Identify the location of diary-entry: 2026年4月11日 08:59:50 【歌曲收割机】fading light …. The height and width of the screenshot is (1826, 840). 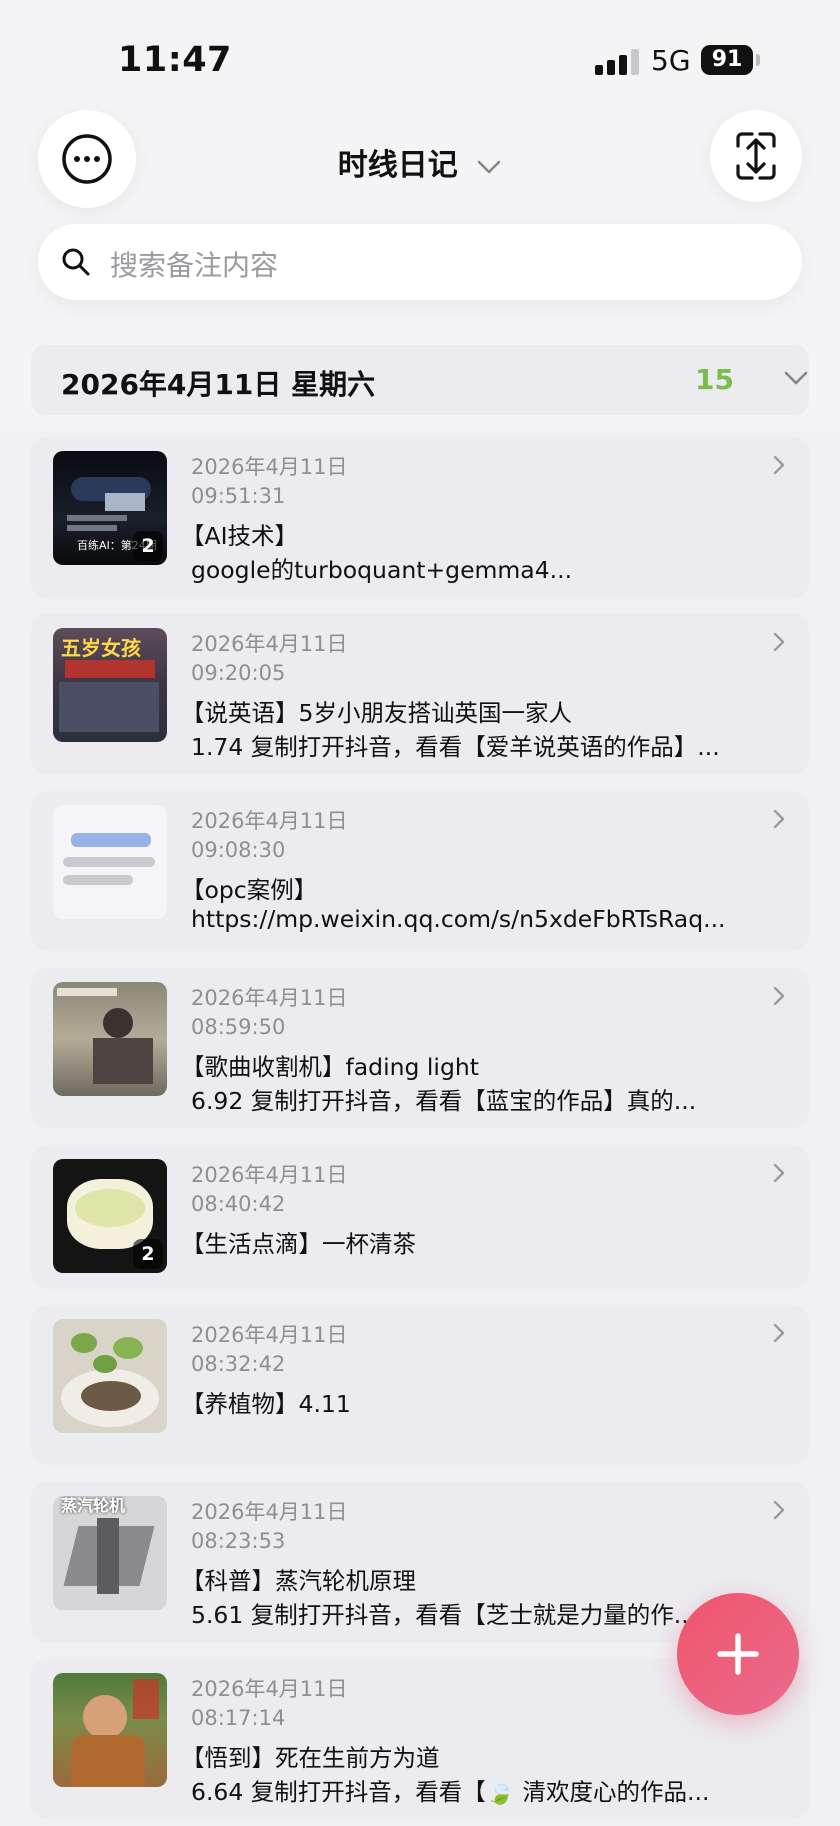
(420, 1048).